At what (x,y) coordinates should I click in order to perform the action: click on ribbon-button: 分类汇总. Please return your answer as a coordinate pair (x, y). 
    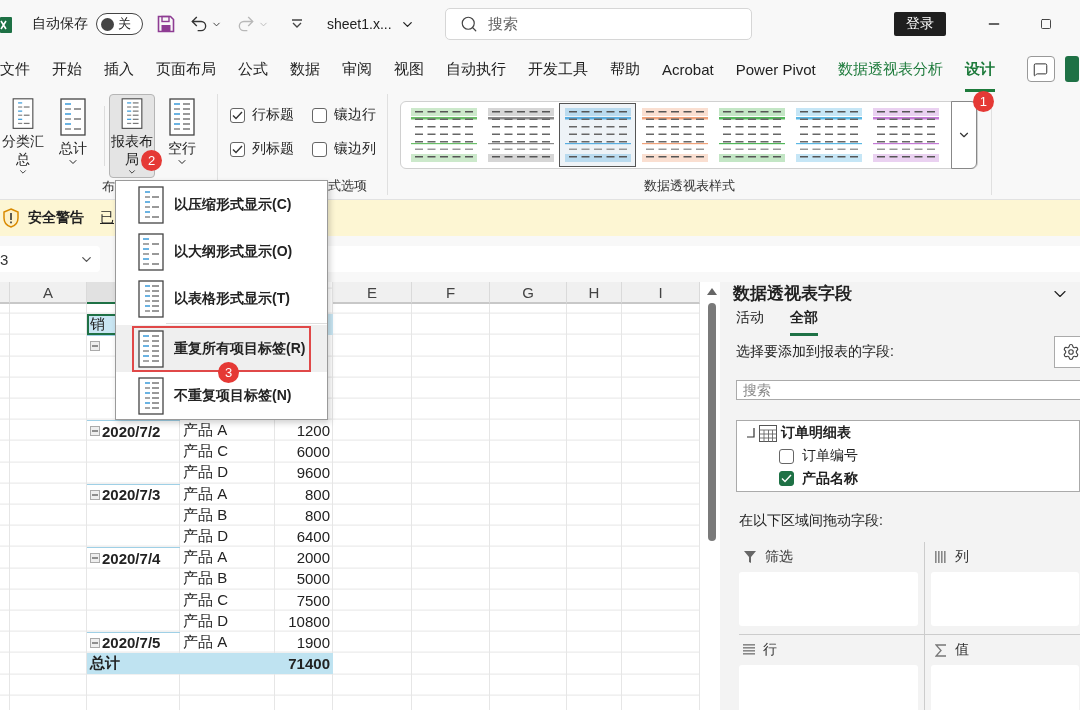
    Looking at the image, I should click on (23, 136).